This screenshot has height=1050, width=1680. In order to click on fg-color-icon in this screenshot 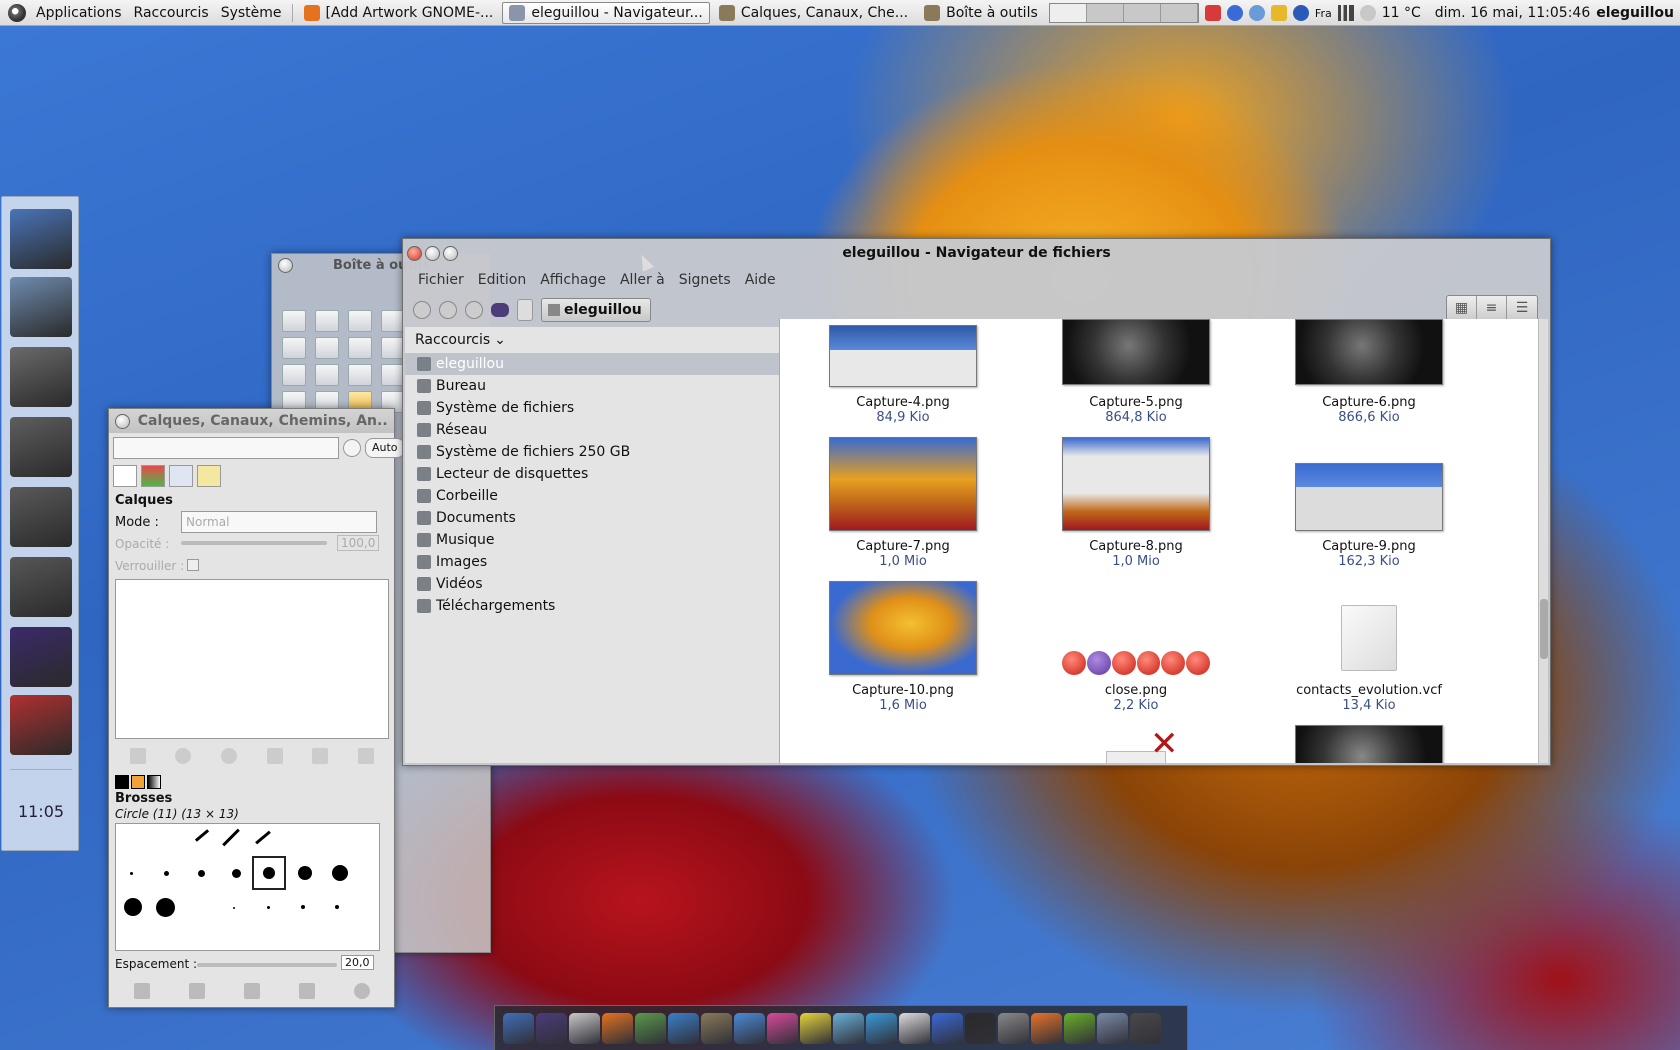, I will do `click(122, 782)`.